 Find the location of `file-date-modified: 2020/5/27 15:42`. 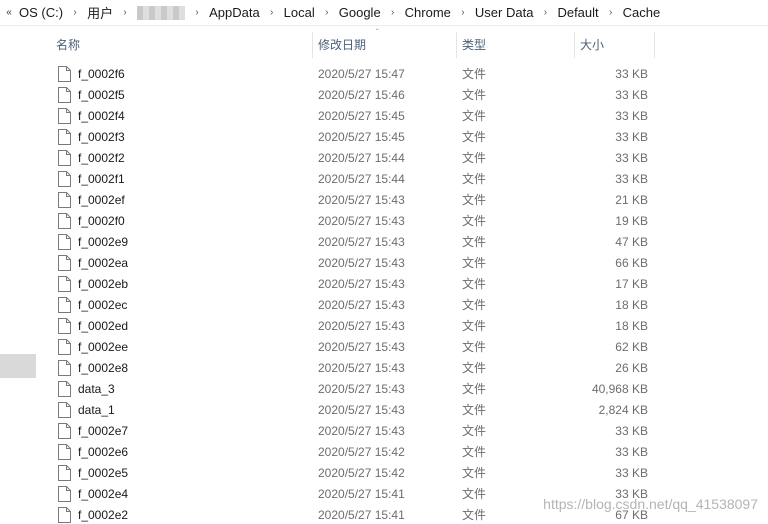

file-date-modified: 2020/5/27 15:42 is located at coordinates (361, 473).